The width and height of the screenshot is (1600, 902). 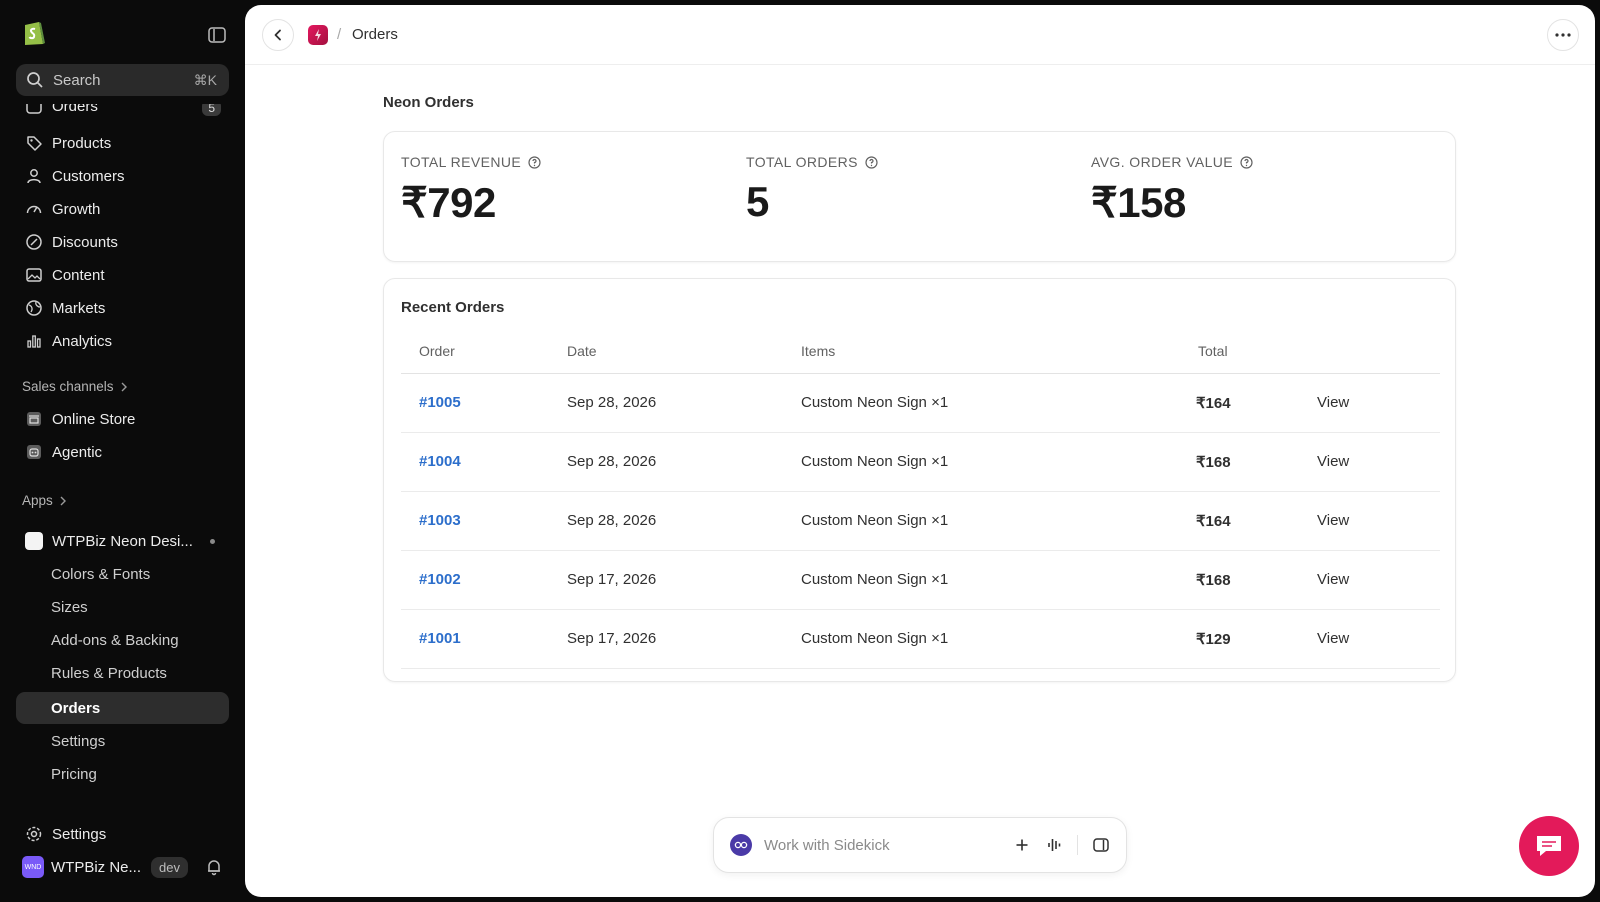 What do you see at coordinates (122, 275) in the screenshot?
I see `sidebar-item-content: Content` at bounding box center [122, 275].